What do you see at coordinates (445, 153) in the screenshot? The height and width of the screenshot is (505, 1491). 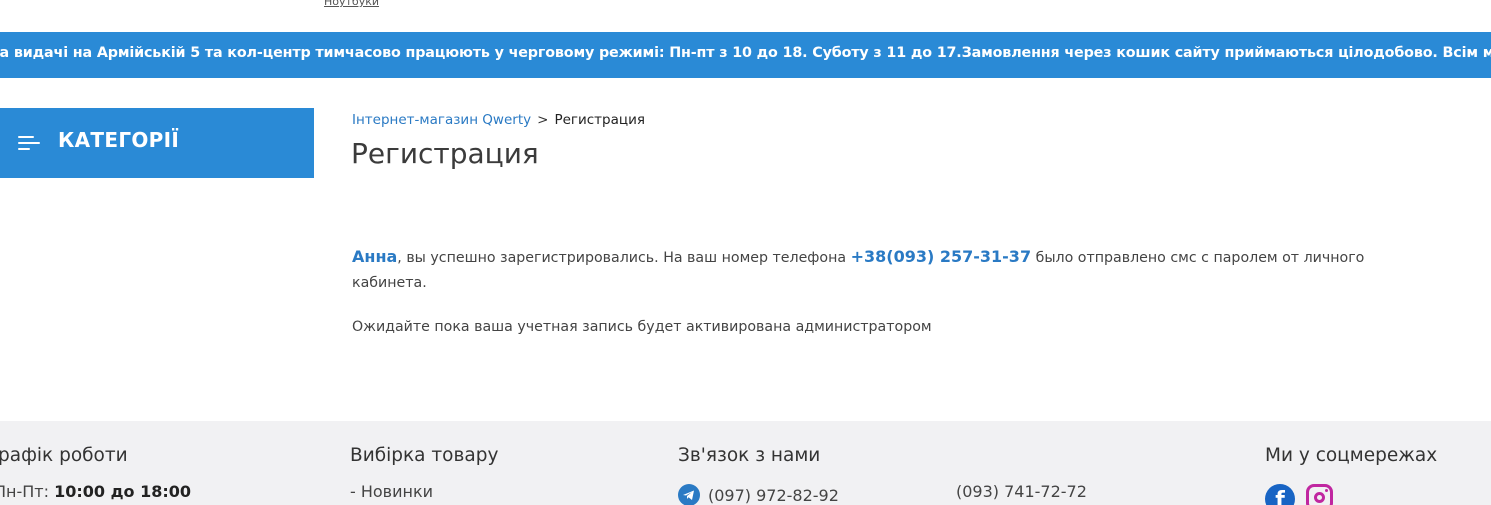 I see `page-title: Регистрация` at bounding box center [445, 153].